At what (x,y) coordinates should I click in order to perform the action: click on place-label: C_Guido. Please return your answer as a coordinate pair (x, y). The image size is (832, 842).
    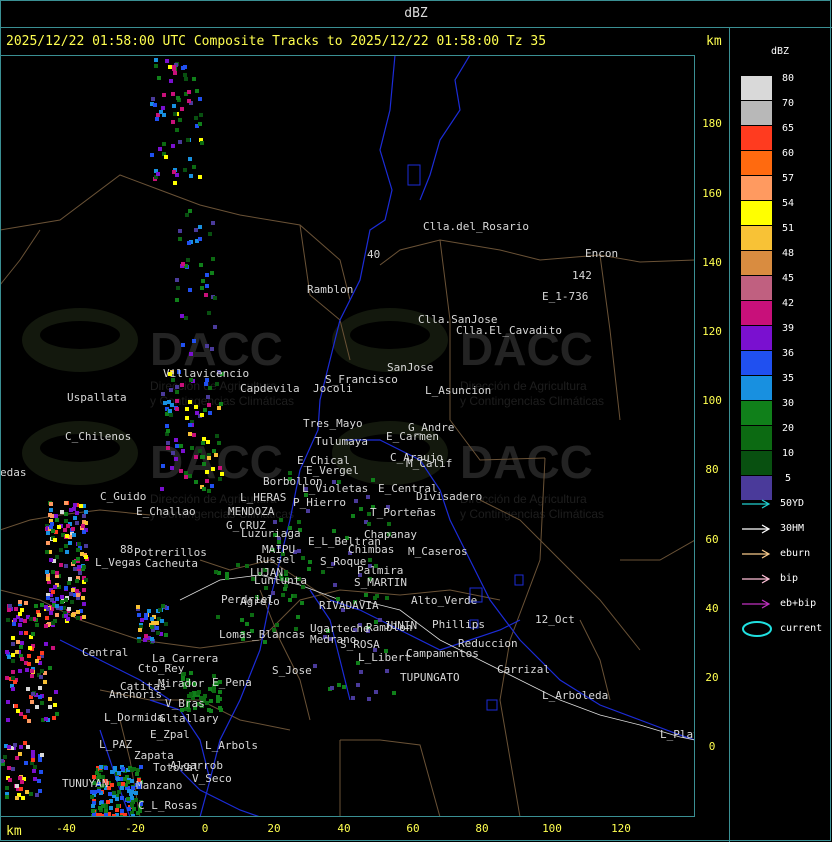
    Looking at the image, I should click on (123, 496).